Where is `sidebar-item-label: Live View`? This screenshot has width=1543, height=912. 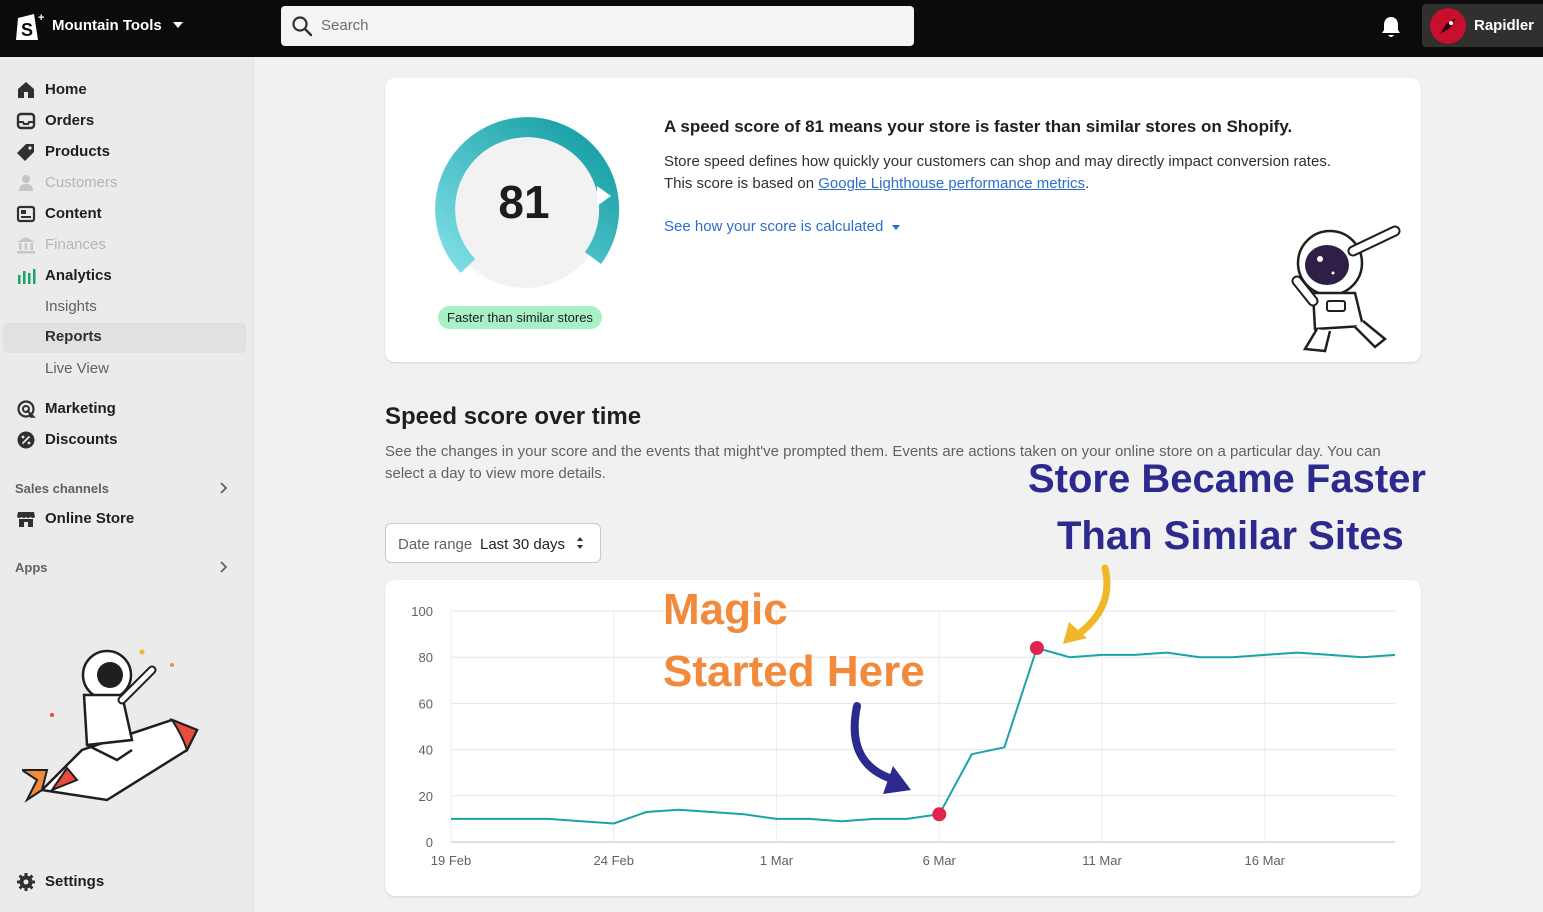 sidebar-item-label: Live View is located at coordinates (77, 368).